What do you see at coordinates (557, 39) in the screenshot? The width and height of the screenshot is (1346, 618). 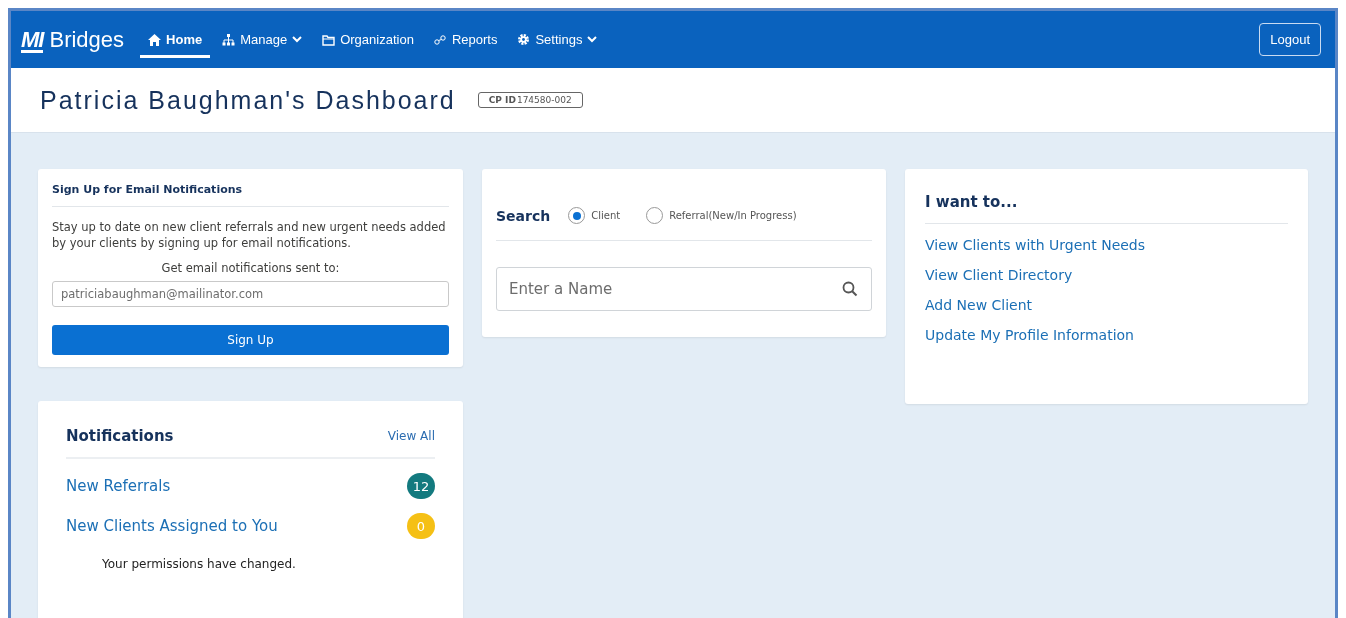 I see `nav-tab: Settings` at bounding box center [557, 39].